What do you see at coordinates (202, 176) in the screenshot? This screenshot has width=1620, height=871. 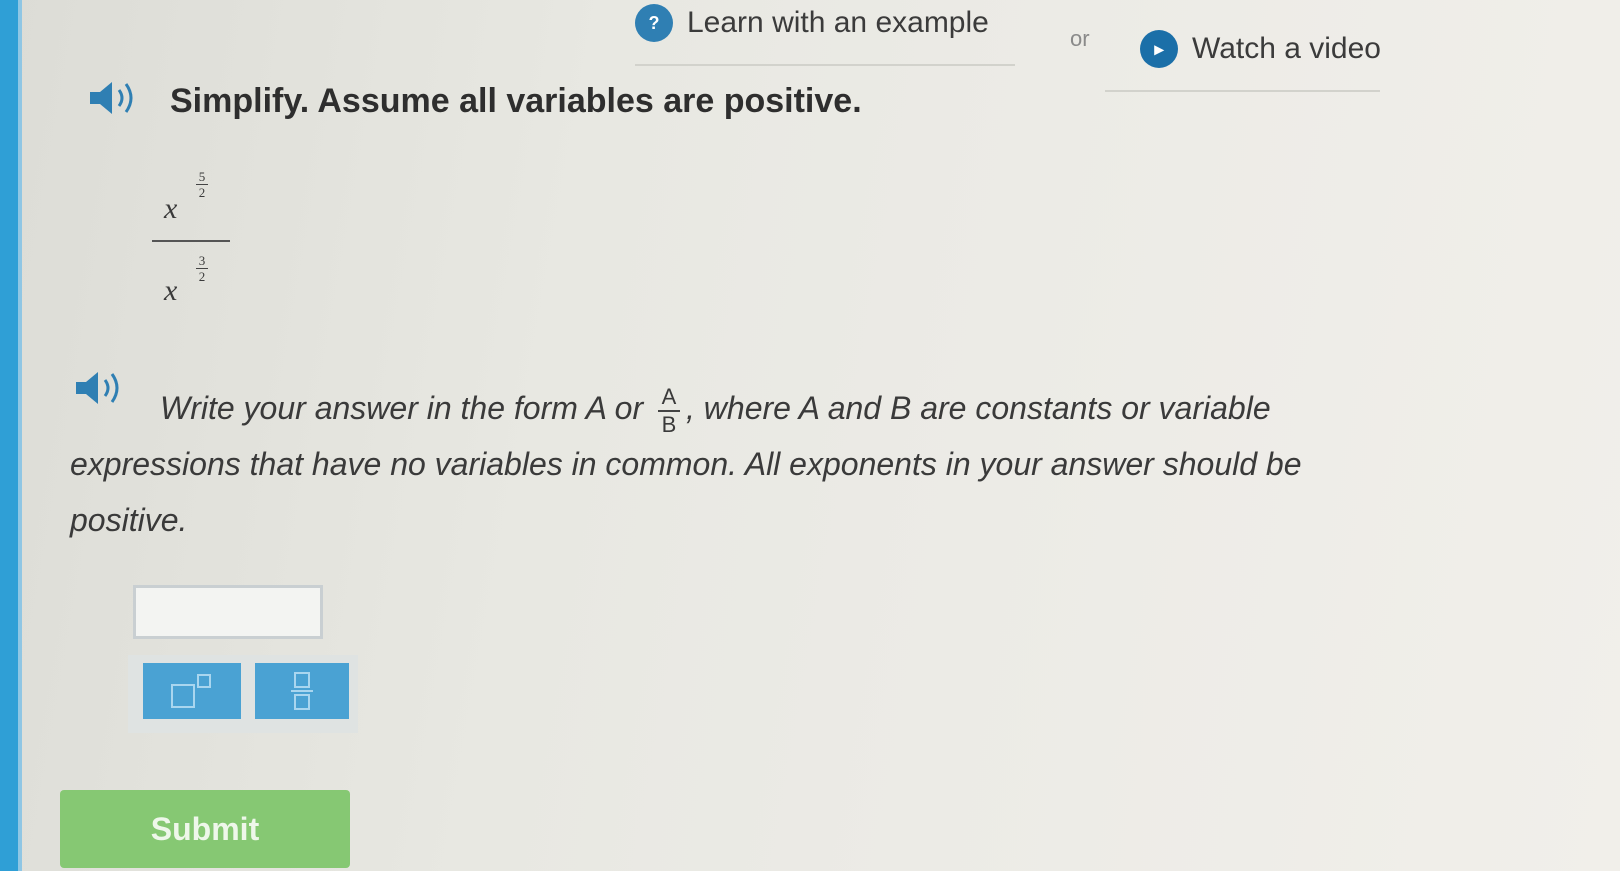 I see `numerator-exponent-num: 5` at bounding box center [202, 176].